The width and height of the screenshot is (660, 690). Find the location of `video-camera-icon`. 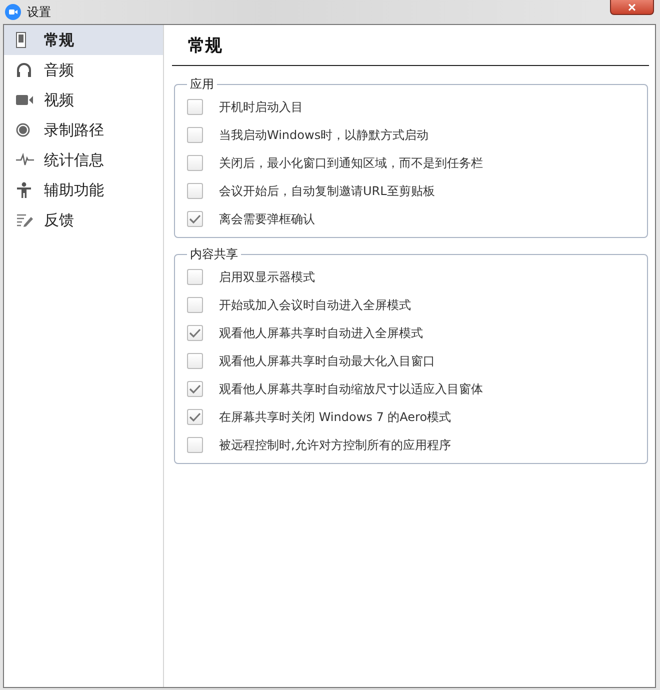

video-camera-icon is located at coordinates (25, 100).